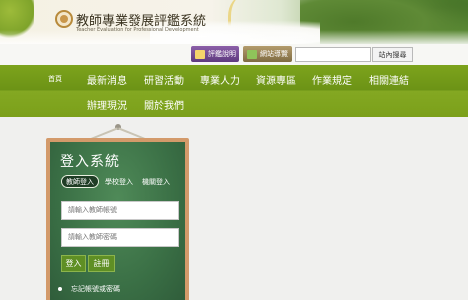 Image resolution: width=468 pixels, height=300 pixels. What do you see at coordinates (120, 210) in the screenshot?
I see `account-field` at bounding box center [120, 210].